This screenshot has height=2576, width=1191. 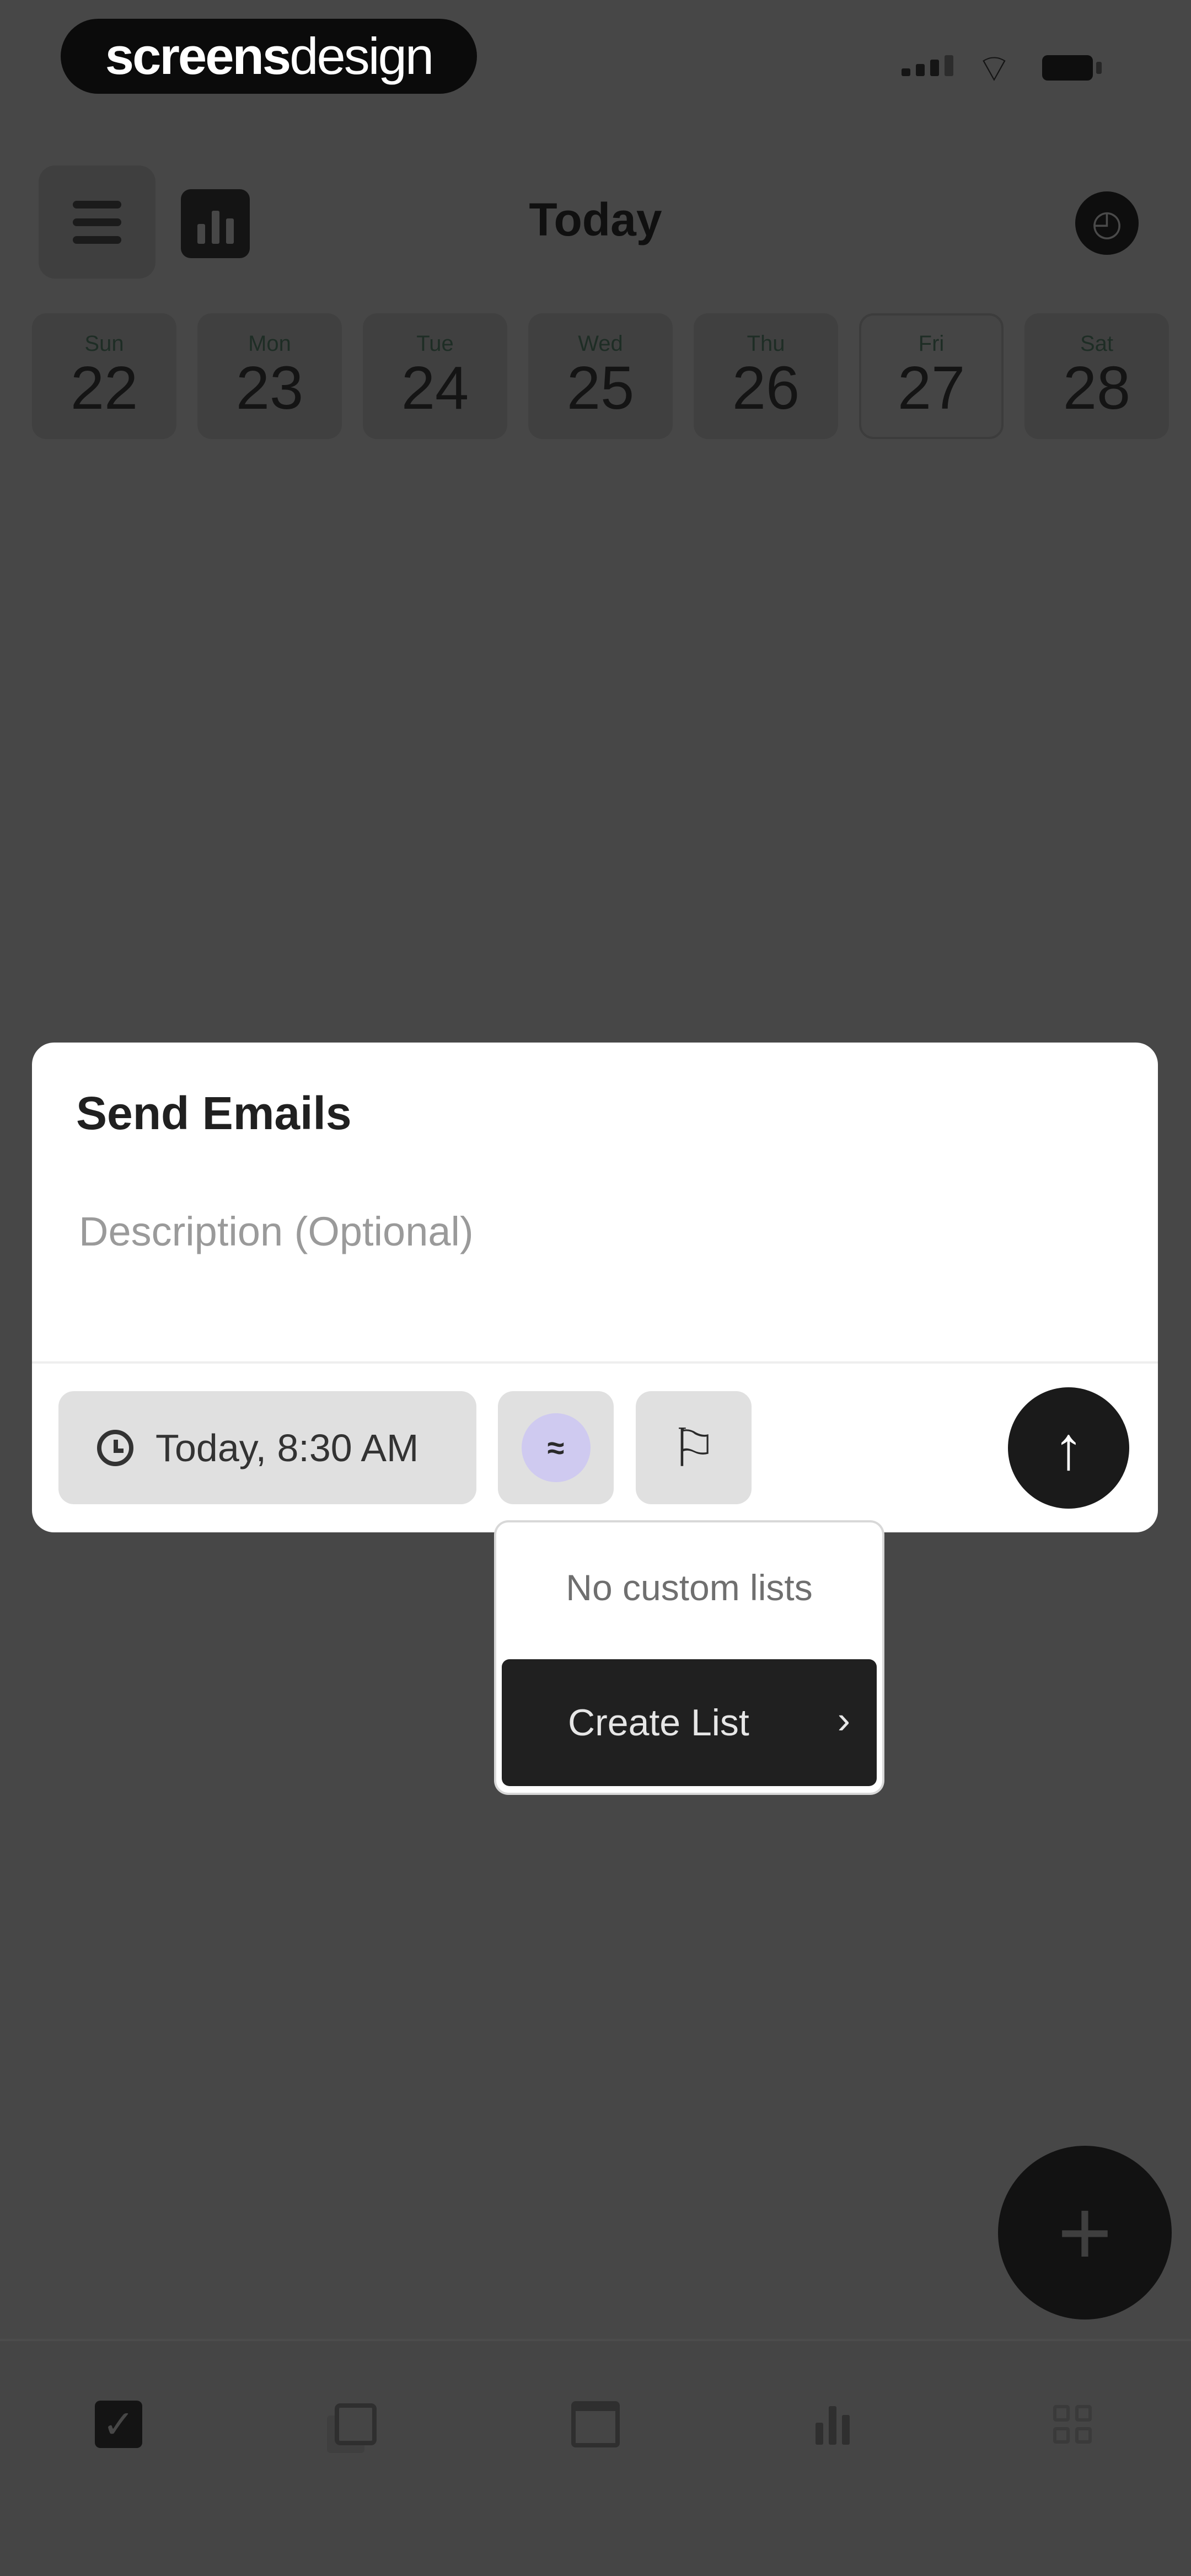 I want to click on stopwatch-icon: ◴, so click(x=1107, y=223).